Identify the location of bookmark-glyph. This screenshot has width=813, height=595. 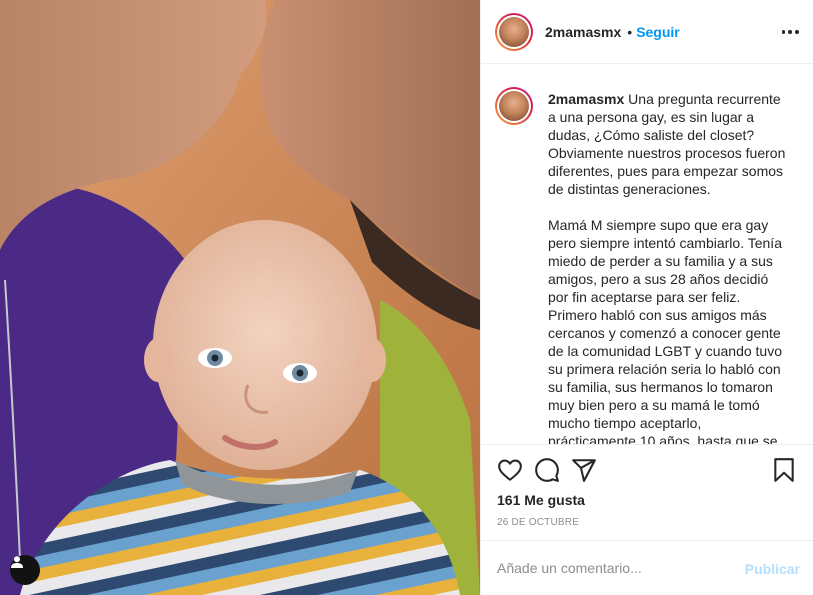
(784, 470).